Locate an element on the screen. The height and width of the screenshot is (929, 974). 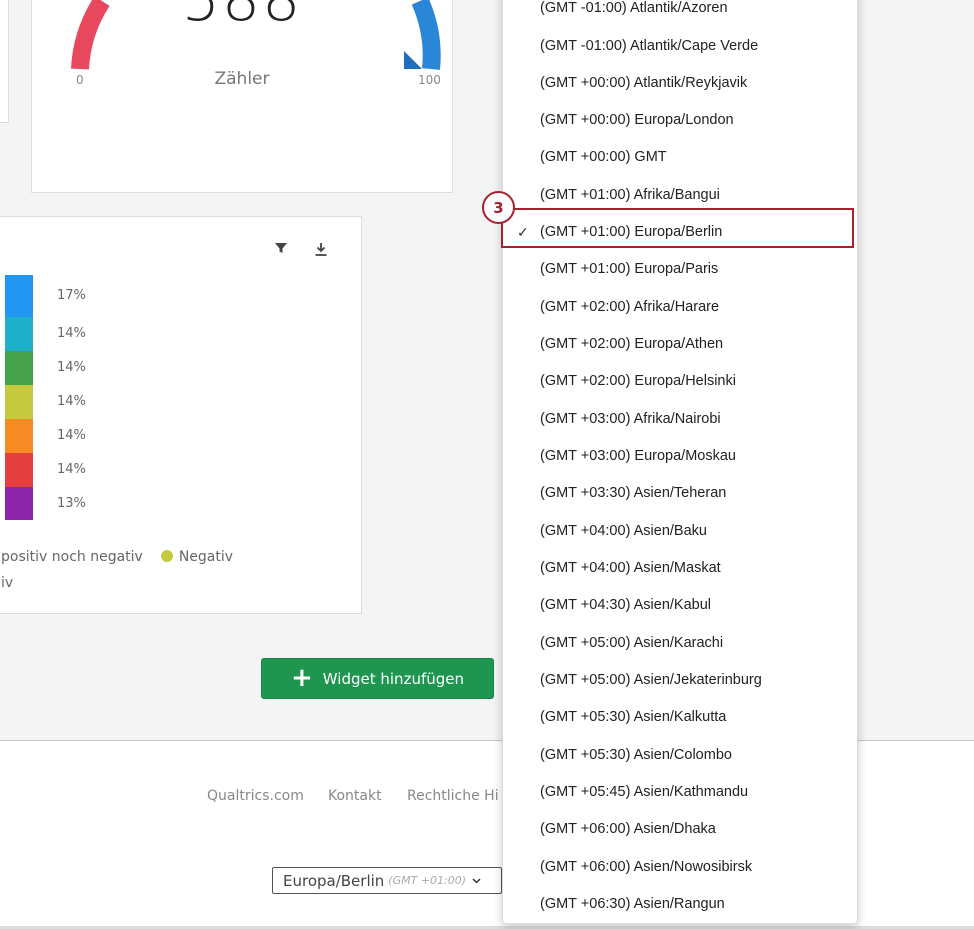
timezone-option-label: (GMT +05:30) Asien/Colombo is located at coordinates (636, 755).